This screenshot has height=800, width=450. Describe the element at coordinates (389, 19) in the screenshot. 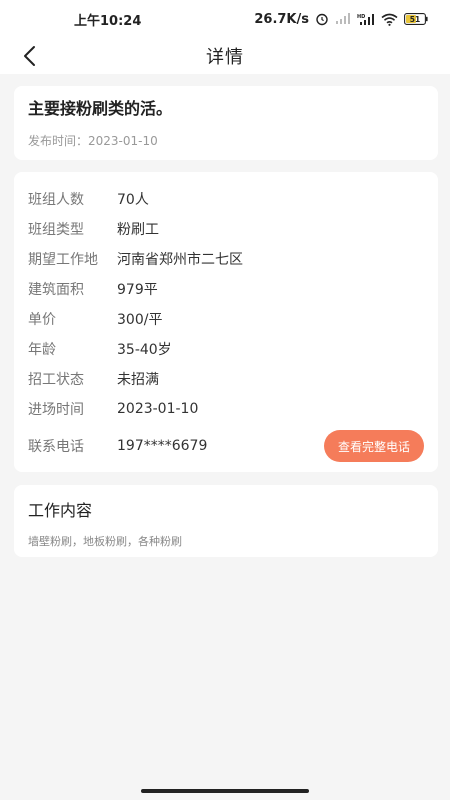

I see `wifi-icon` at that location.